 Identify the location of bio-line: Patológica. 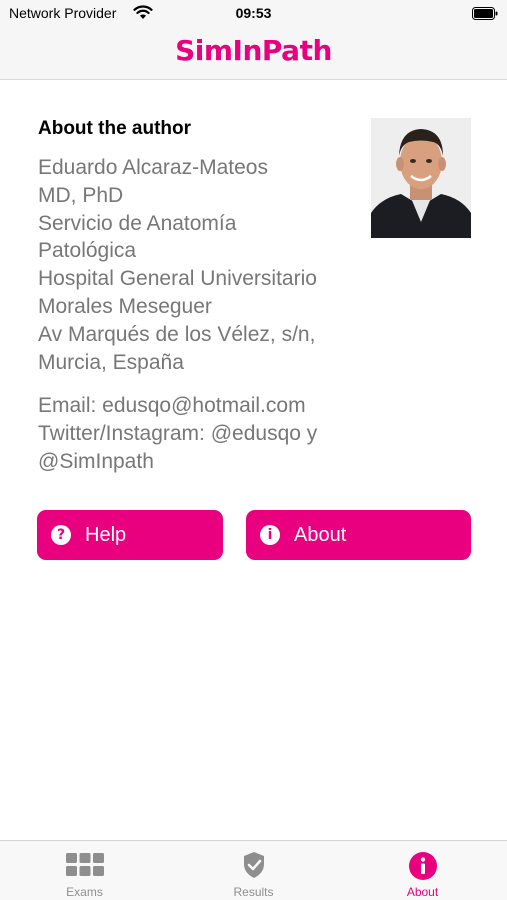
(87, 251).